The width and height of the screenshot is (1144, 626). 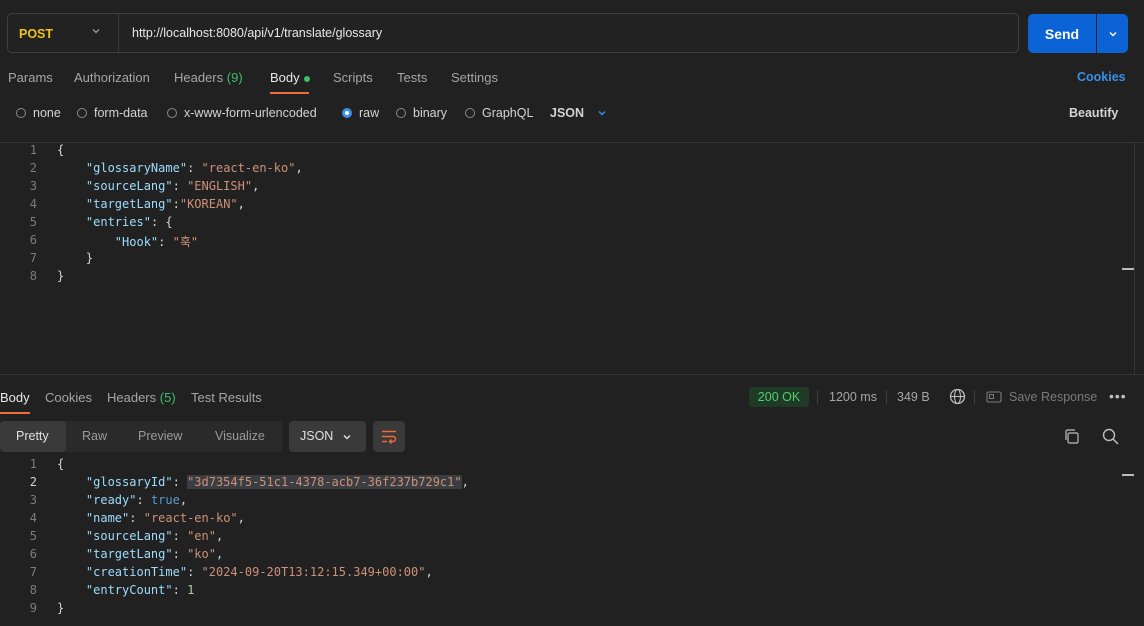 I want to click on editor-scroll-marker, so click(x=1128, y=269).